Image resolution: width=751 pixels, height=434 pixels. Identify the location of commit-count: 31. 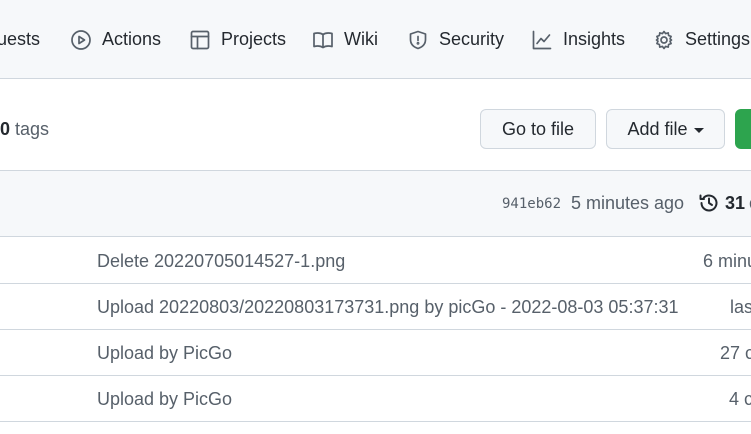
(735, 202).